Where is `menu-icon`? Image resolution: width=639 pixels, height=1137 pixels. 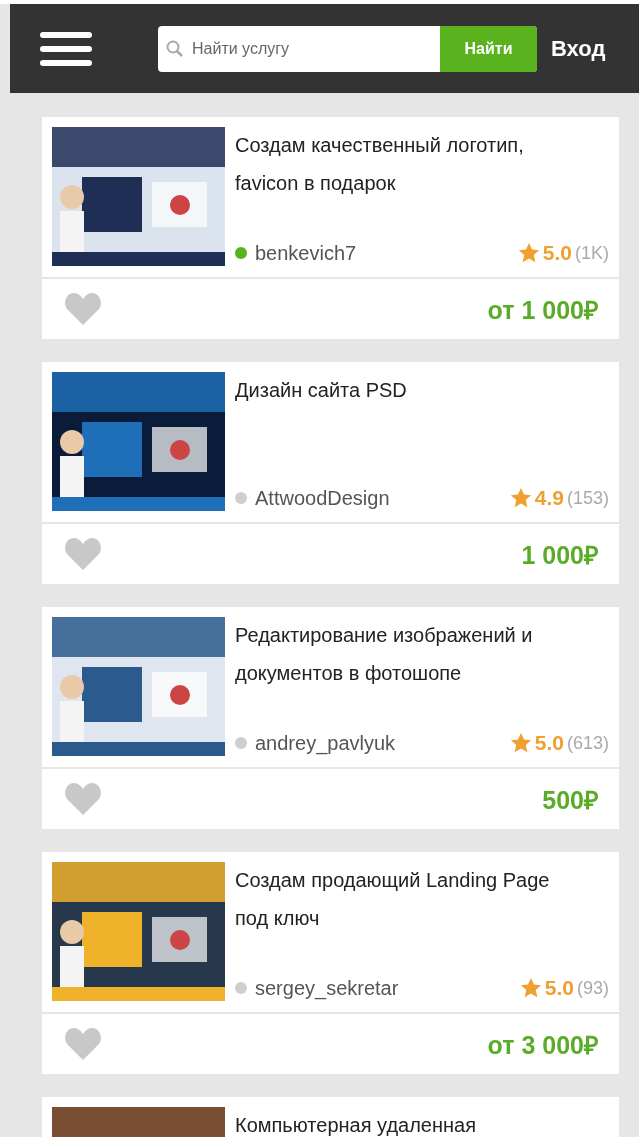 menu-icon is located at coordinates (66, 48).